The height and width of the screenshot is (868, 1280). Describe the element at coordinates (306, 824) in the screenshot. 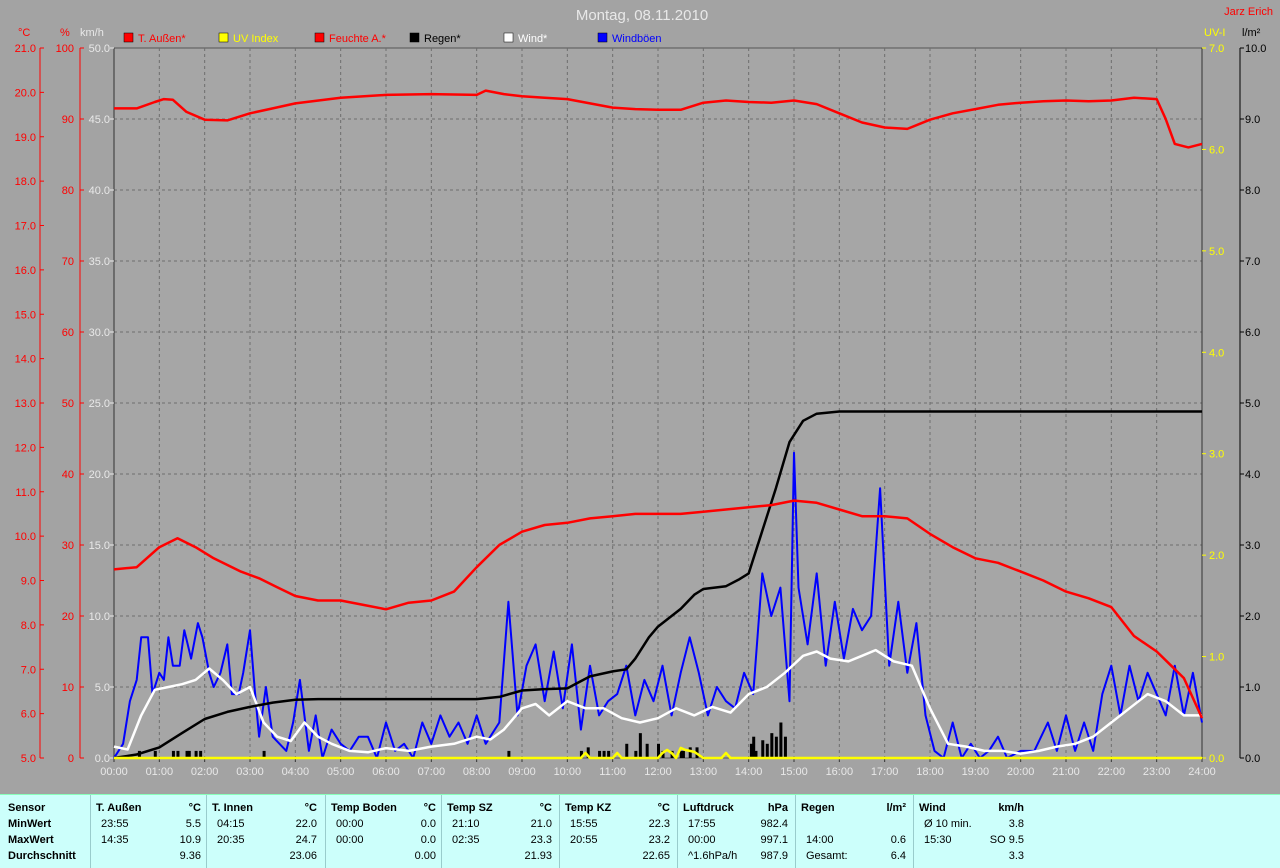

I see `stats-min-value: 22.0` at that location.